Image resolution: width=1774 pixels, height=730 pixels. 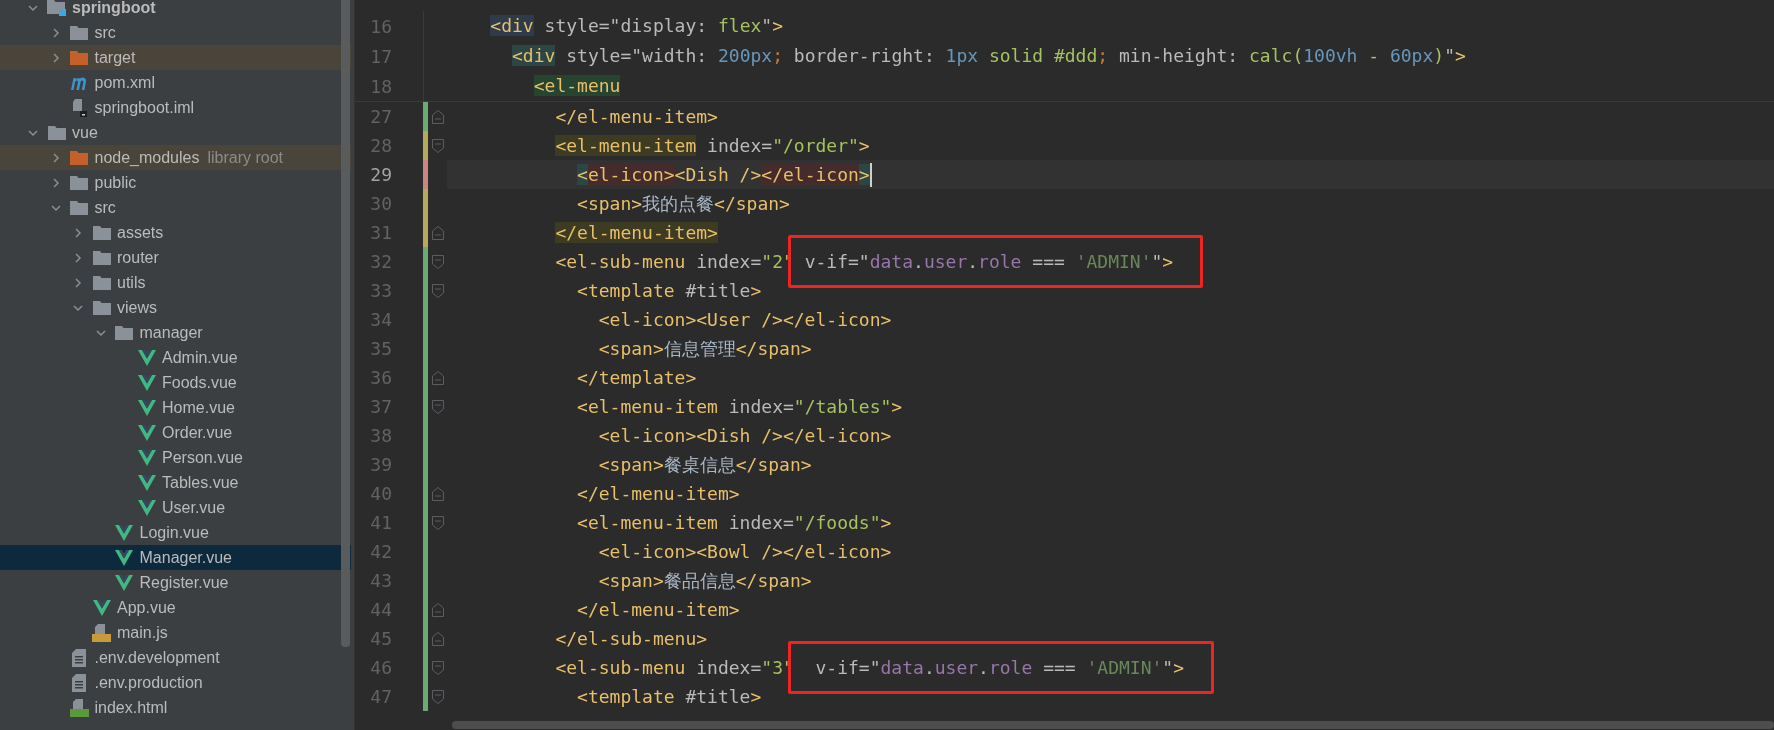 I want to click on tree-item: Register.vue, so click(x=175, y=582).